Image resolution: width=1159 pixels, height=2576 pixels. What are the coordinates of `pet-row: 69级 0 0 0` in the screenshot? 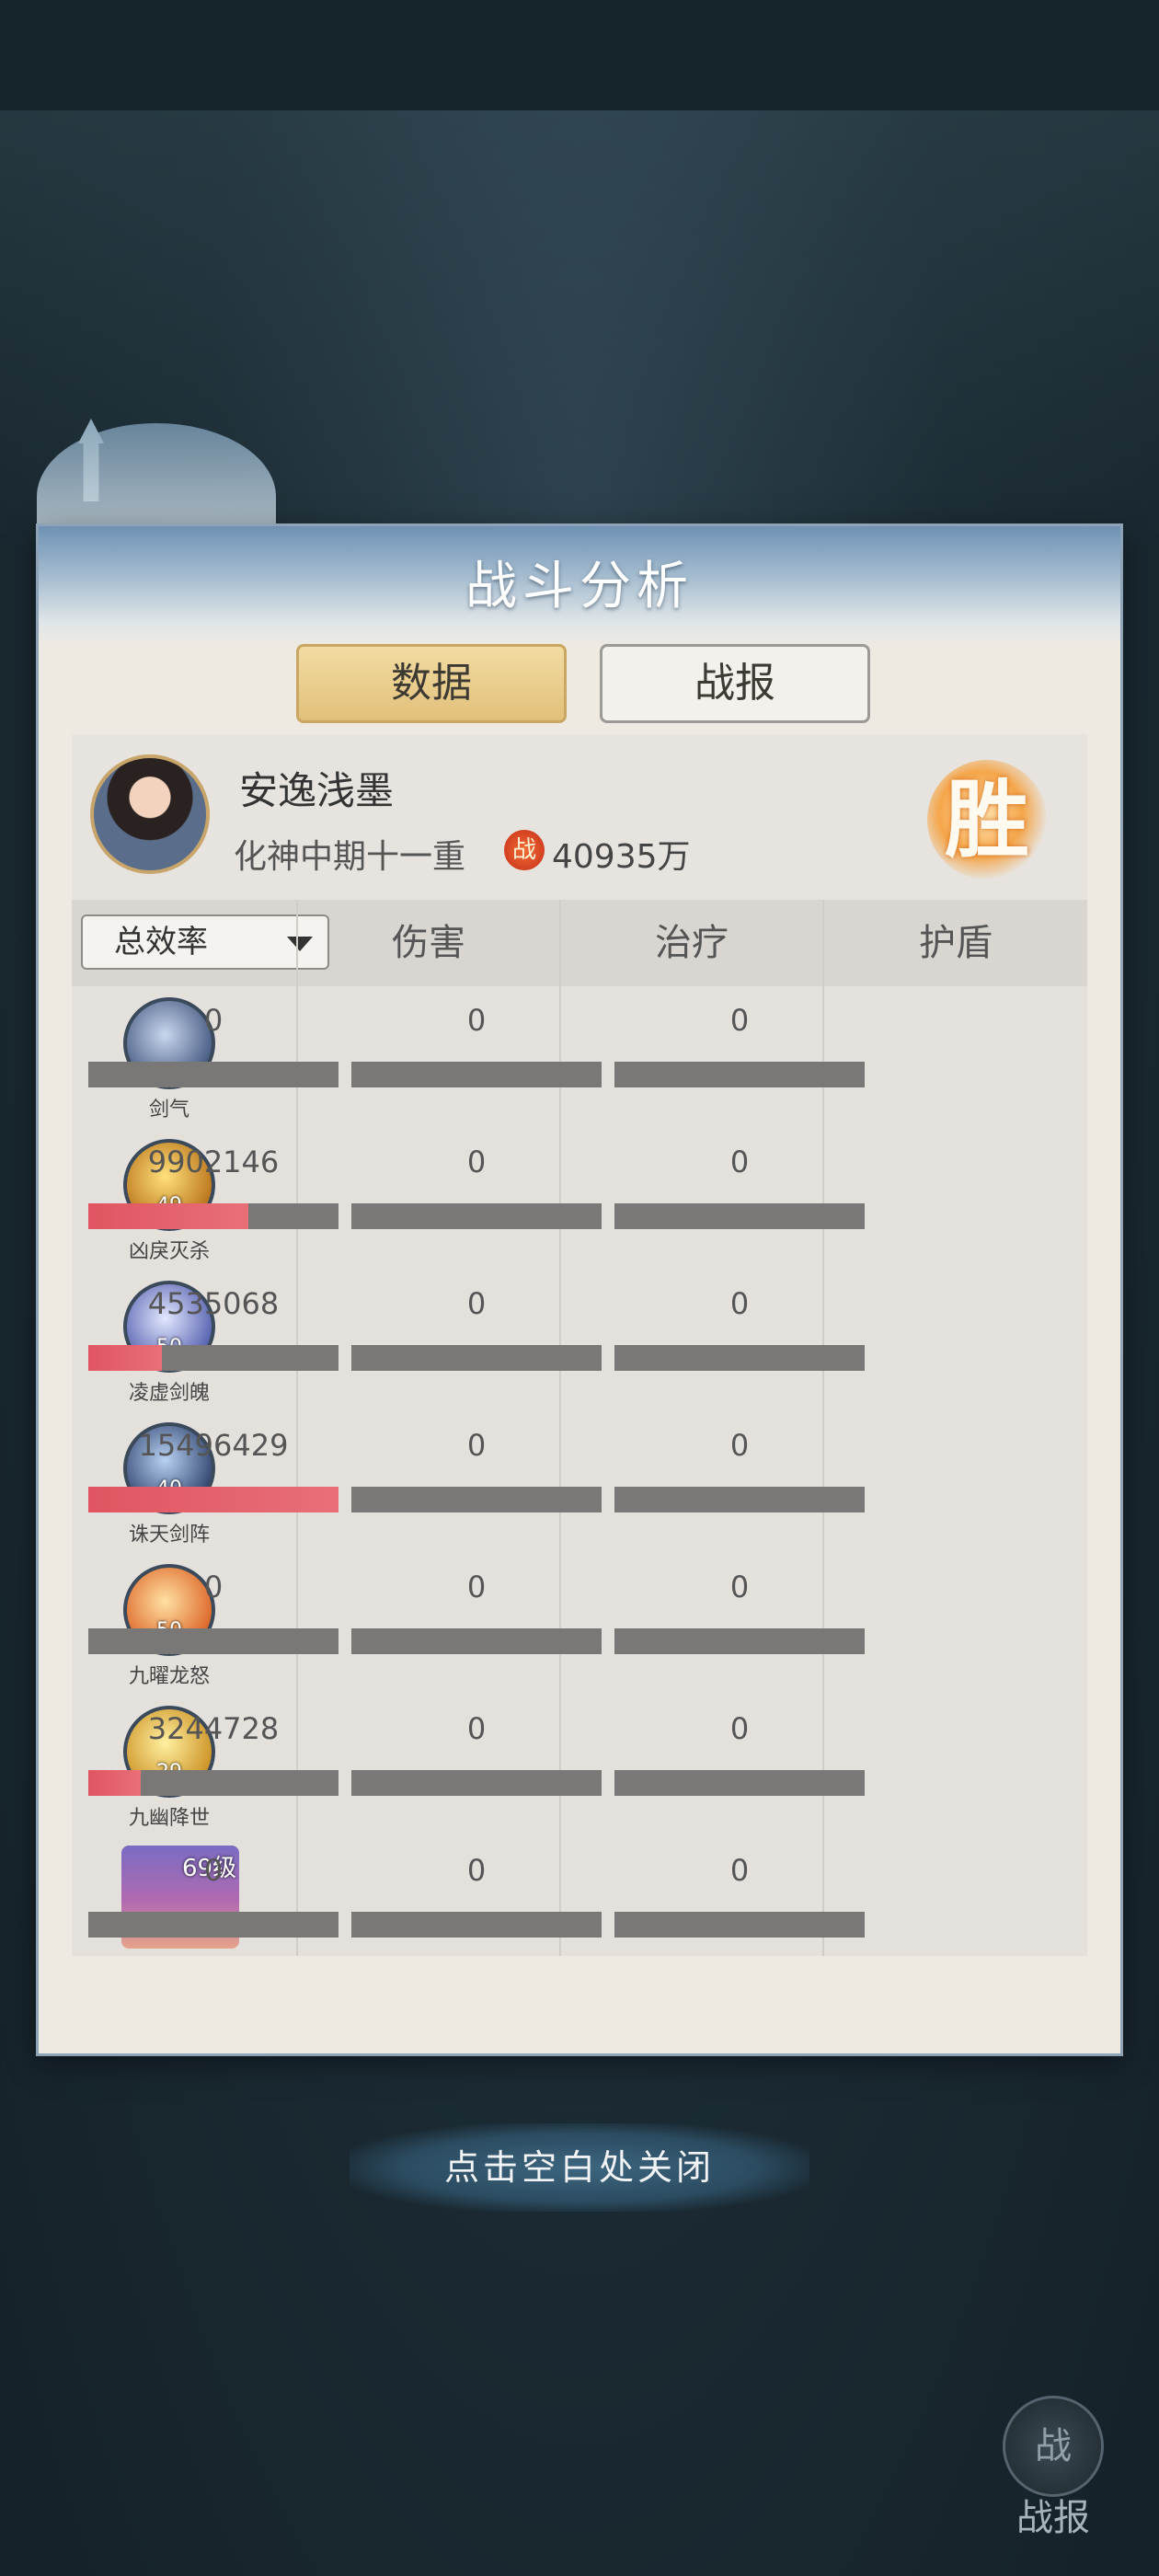 It's located at (579, 1907).